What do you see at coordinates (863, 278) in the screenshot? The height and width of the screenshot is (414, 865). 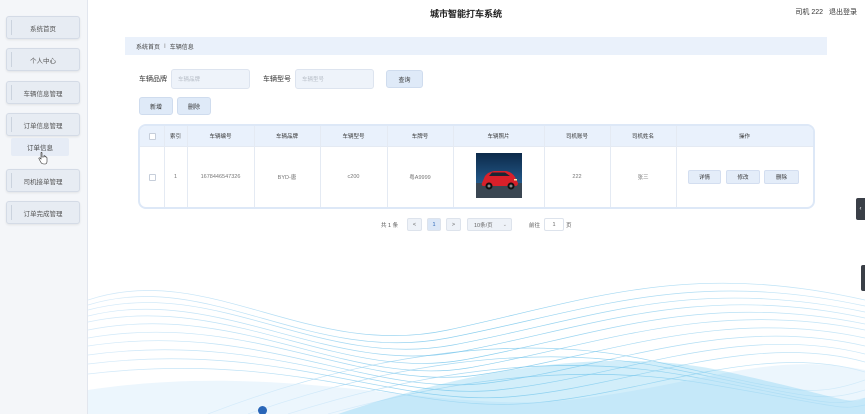 I see `side-handle` at bounding box center [863, 278].